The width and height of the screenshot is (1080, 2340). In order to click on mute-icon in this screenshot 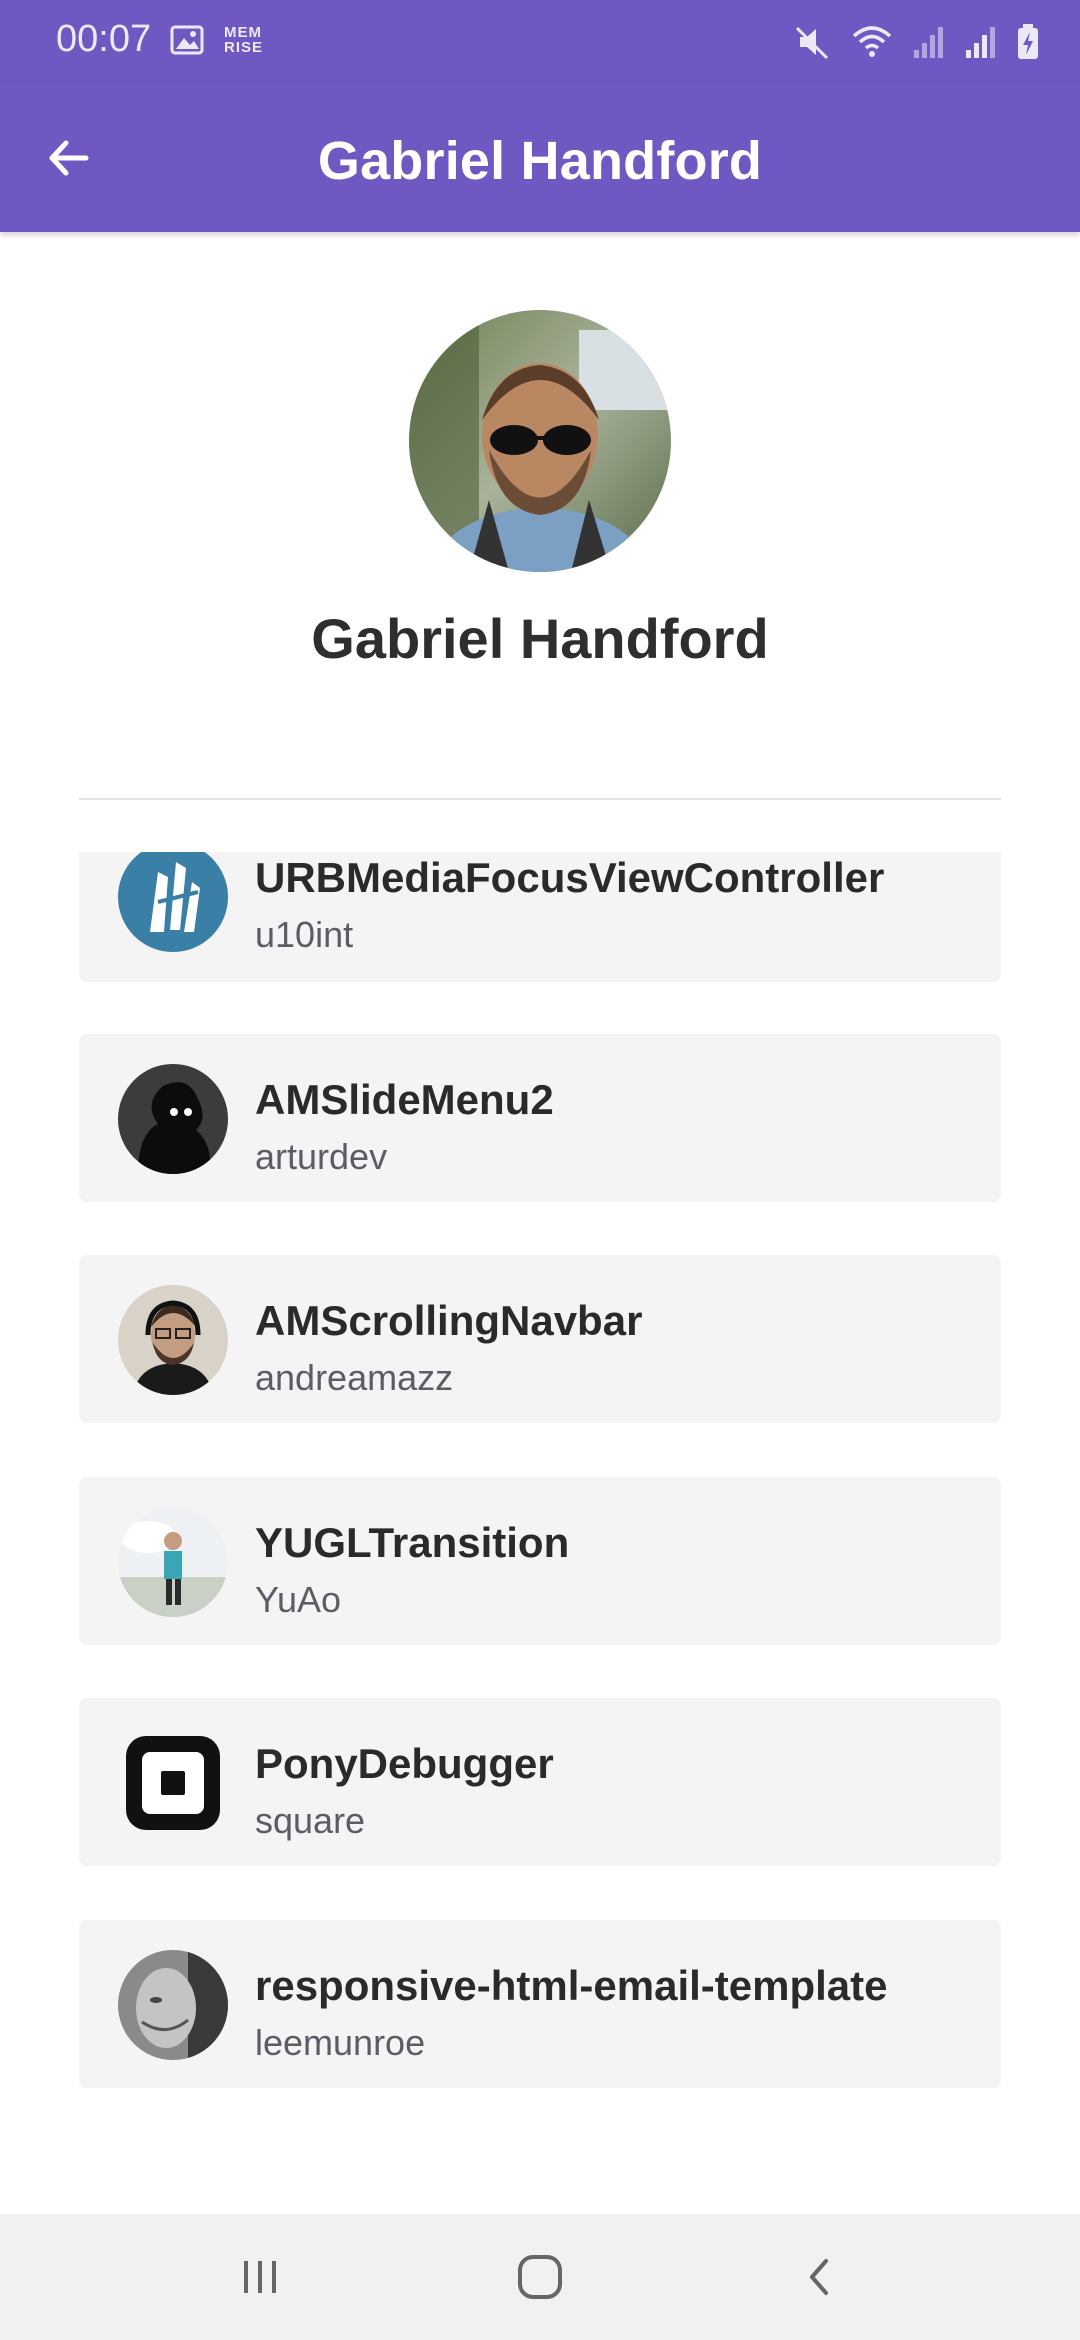, I will do `click(812, 43)`.